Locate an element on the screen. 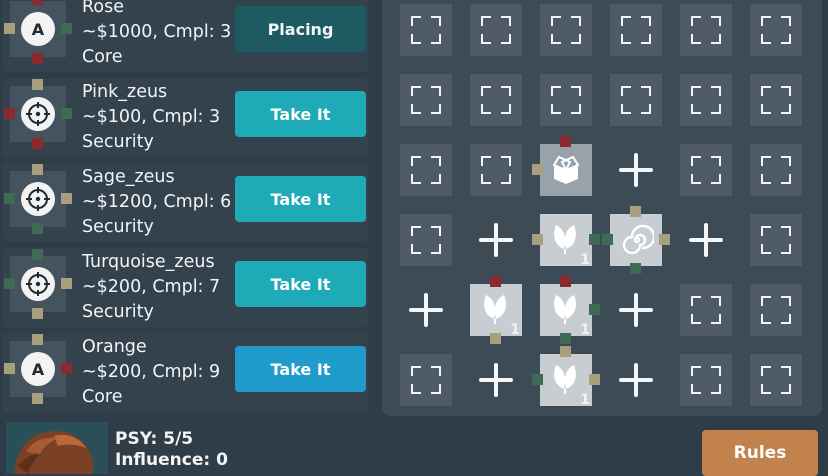 The image size is (828, 476). rules-button: Rules is located at coordinates (760, 453).